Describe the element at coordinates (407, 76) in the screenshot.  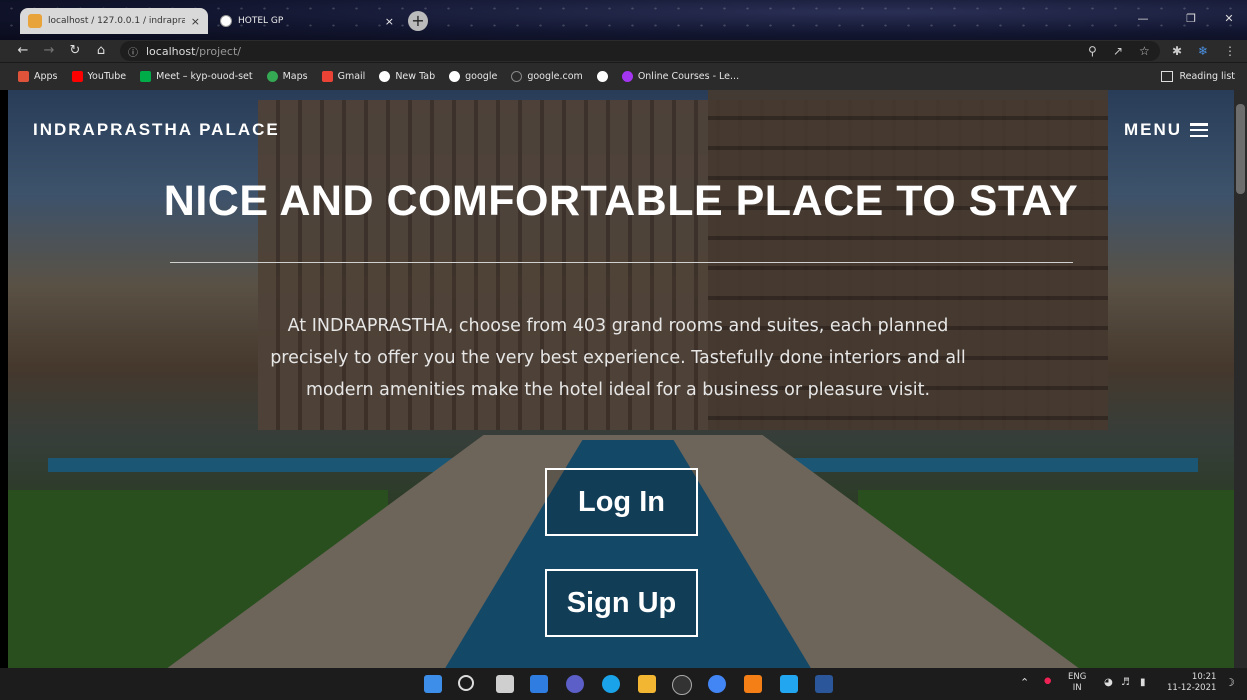
I see `bookmark-new-tab: New Tab` at that location.